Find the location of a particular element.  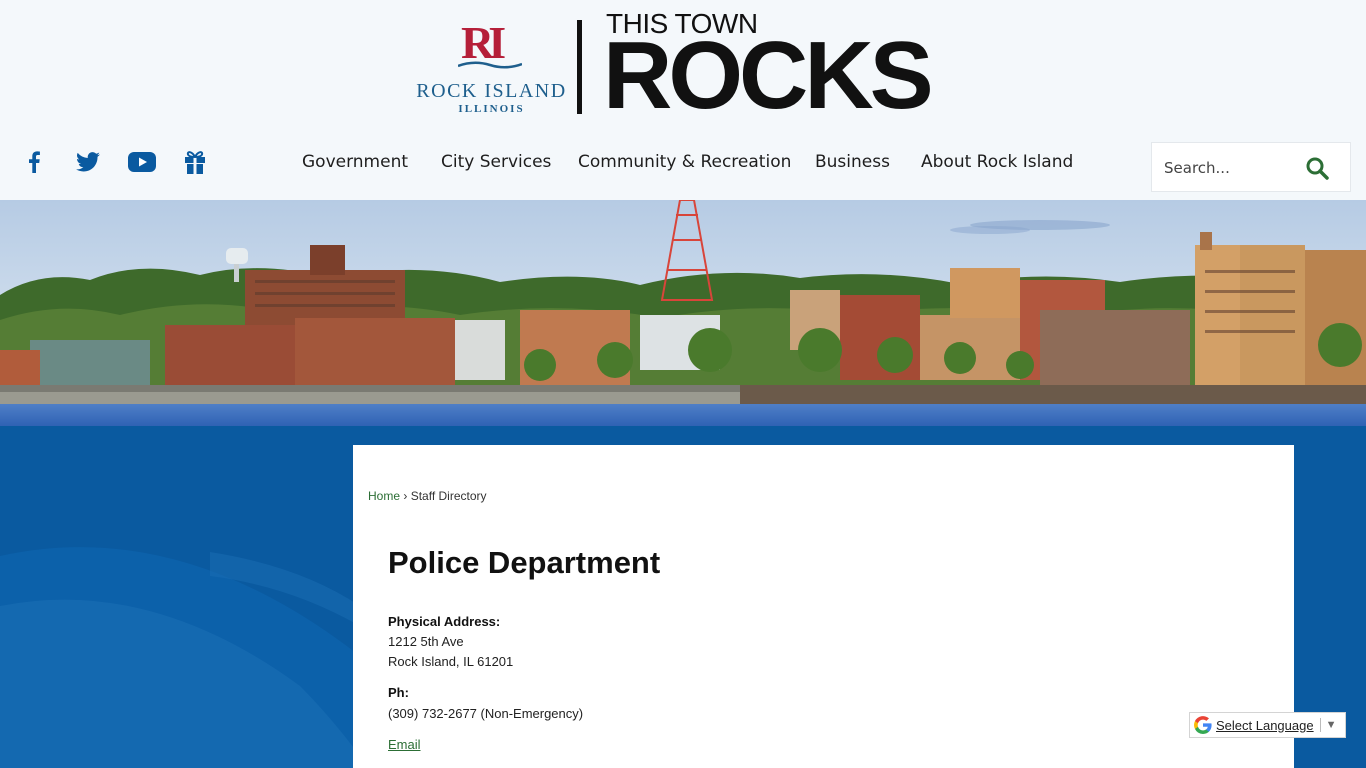

address-label: Physical Address: is located at coordinates (444, 621).